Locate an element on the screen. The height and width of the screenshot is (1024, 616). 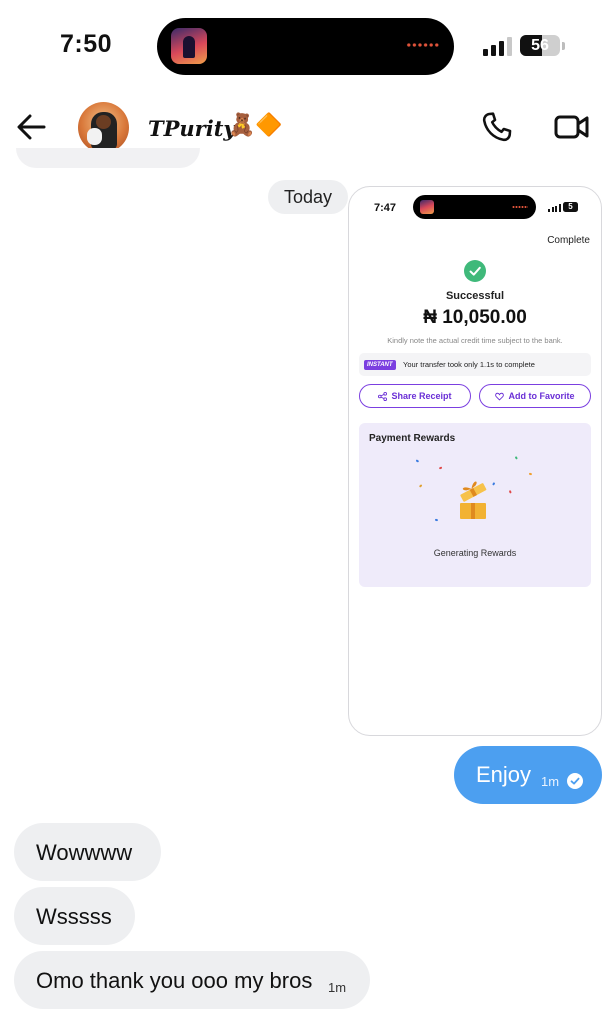
battery-icon: 56 is located at coordinates (540, 45).